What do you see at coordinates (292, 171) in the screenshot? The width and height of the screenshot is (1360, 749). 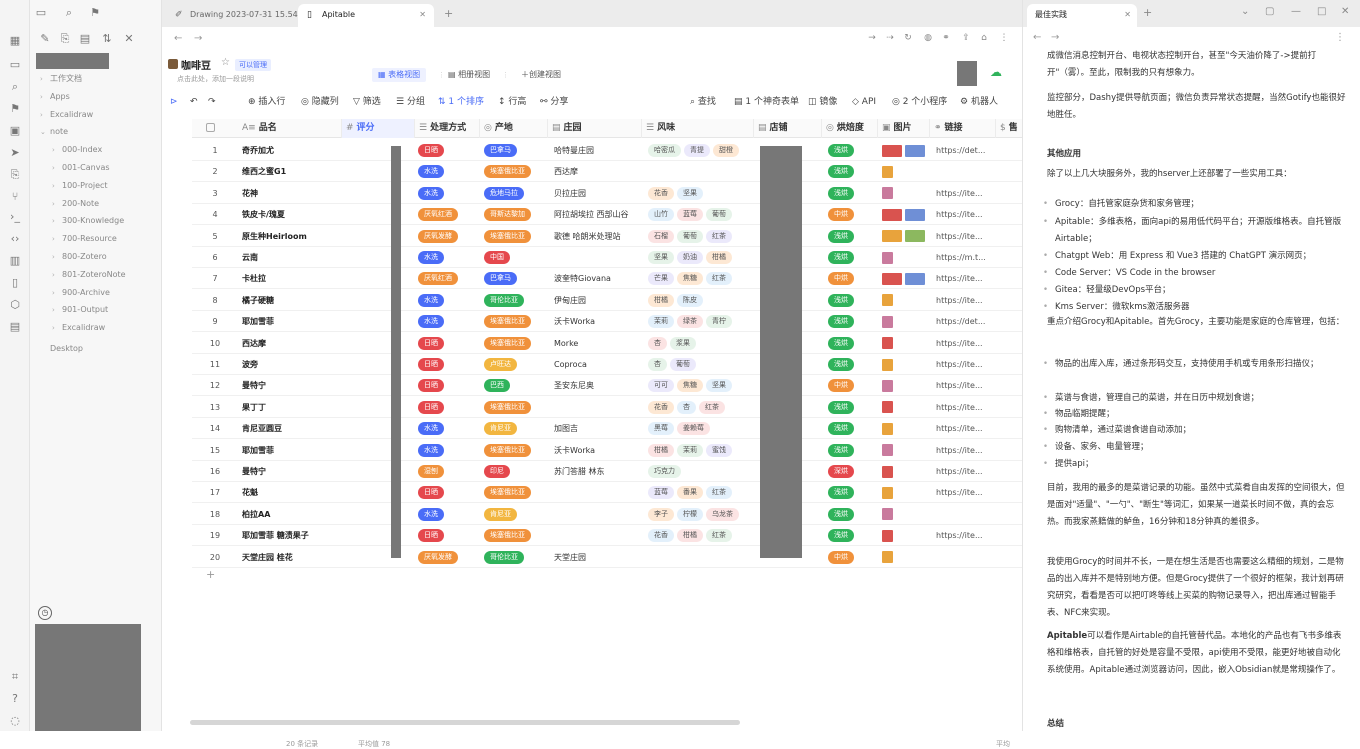 I see `product-name: 维西之蜜G1` at bounding box center [292, 171].